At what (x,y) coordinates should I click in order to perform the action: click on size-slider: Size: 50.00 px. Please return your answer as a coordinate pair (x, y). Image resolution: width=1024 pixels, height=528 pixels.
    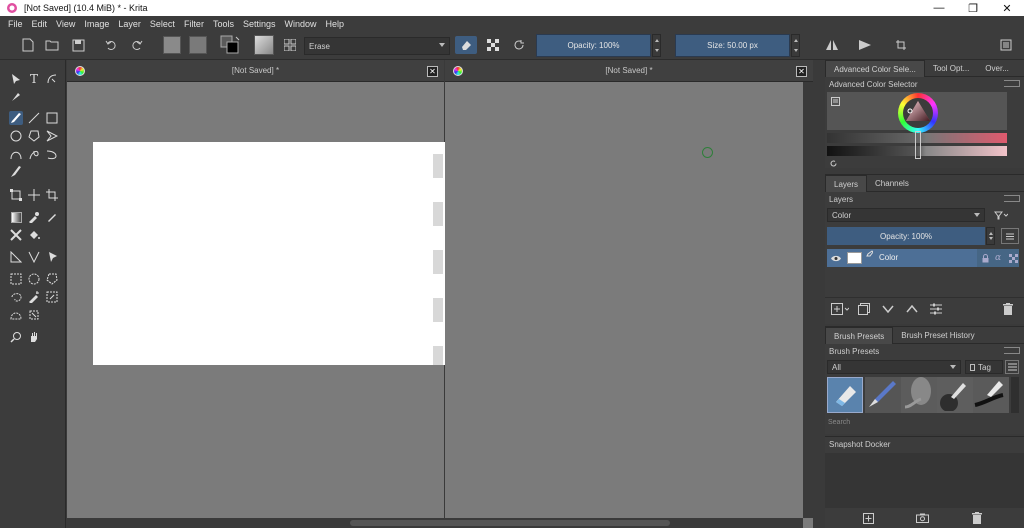
    Looking at the image, I should click on (732, 45).